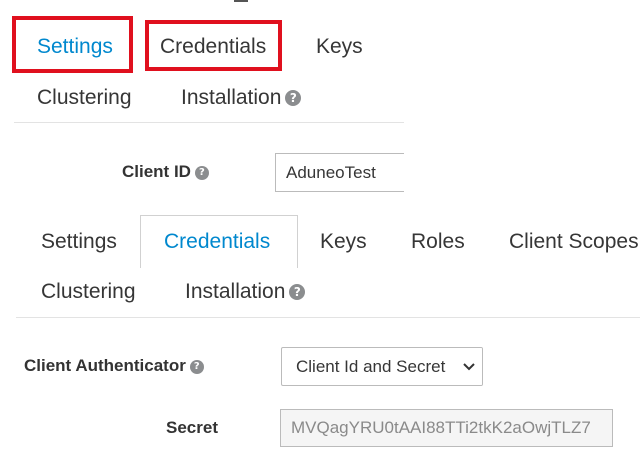 This screenshot has width=640, height=466. What do you see at coordinates (345, 172) in the screenshot?
I see `client-id-field: AduneoTest` at bounding box center [345, 172].